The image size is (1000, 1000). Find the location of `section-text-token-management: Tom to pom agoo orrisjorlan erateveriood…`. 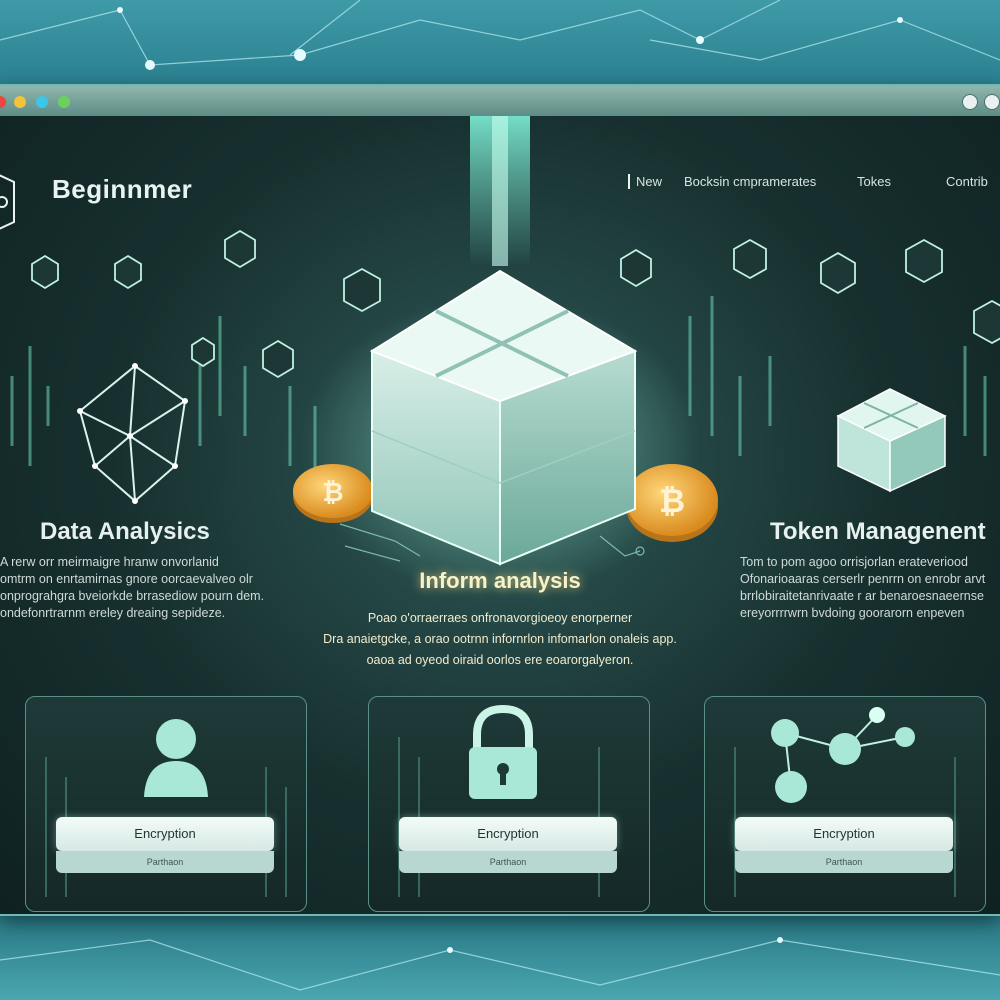

section-text-token-management: Tom to pom agoo orrisjorlan erateveriood… is located at coordinates (863, 587).